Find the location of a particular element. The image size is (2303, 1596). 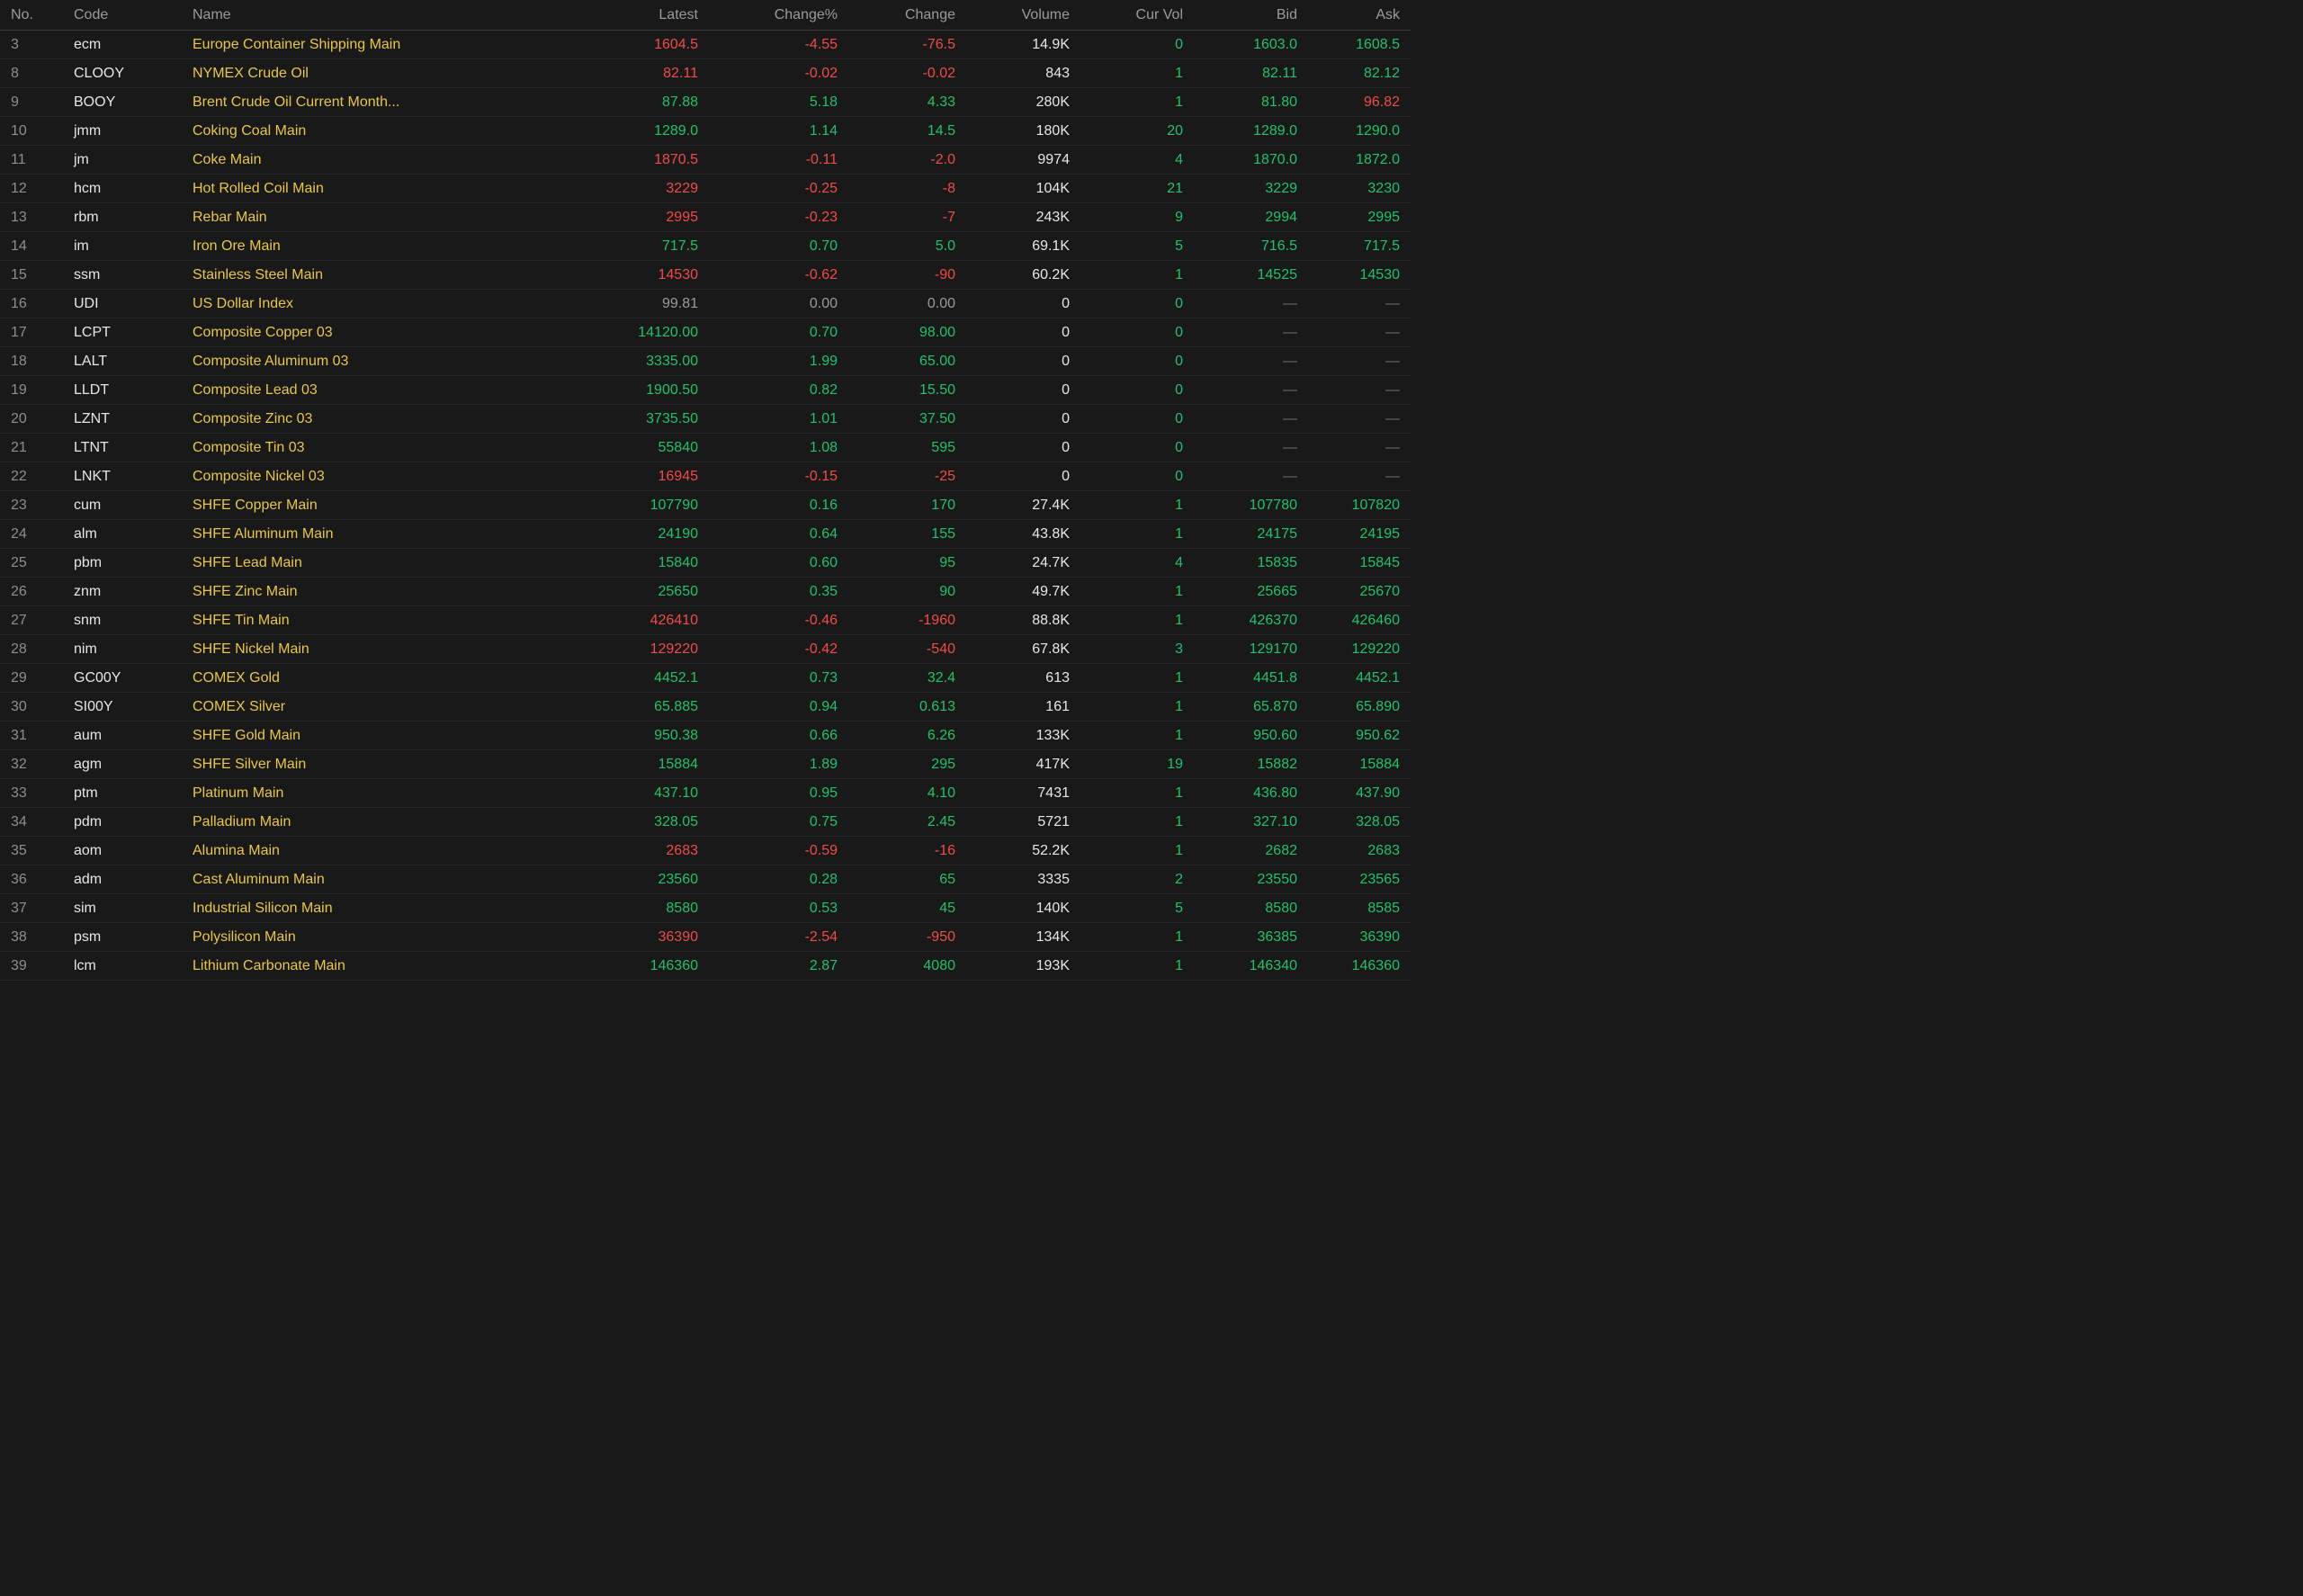

table-row: 21 LTNT Composite Tin 03 55840 1.08 595 0 0— — is located at coordinates (705, 447).